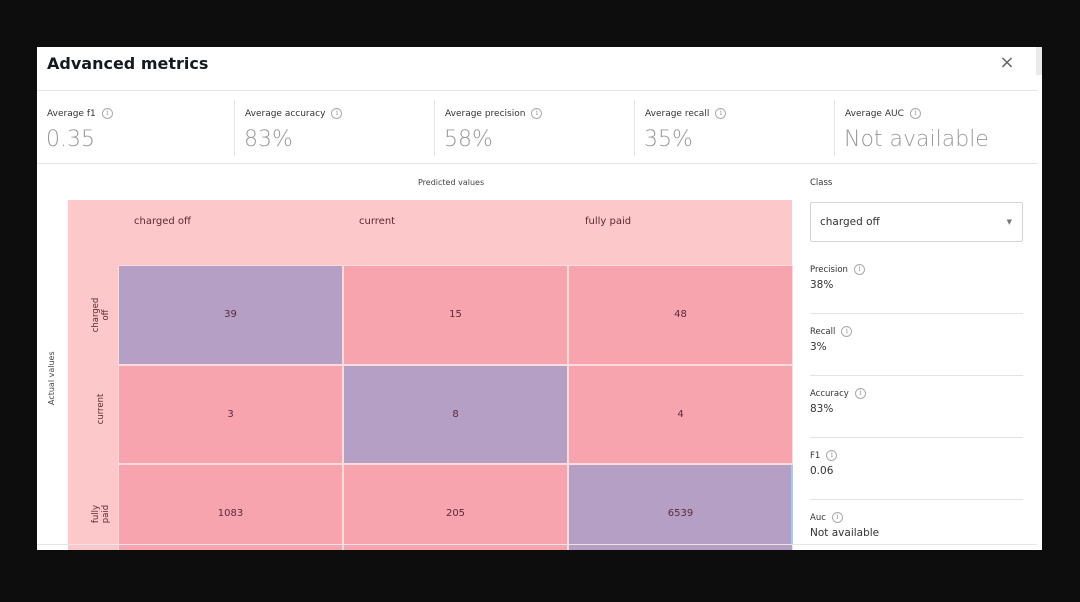  What do you see at coordinates (916, 139) in the screenshot?
I see `summary-value: Not available` at bounding box center [916, 139].